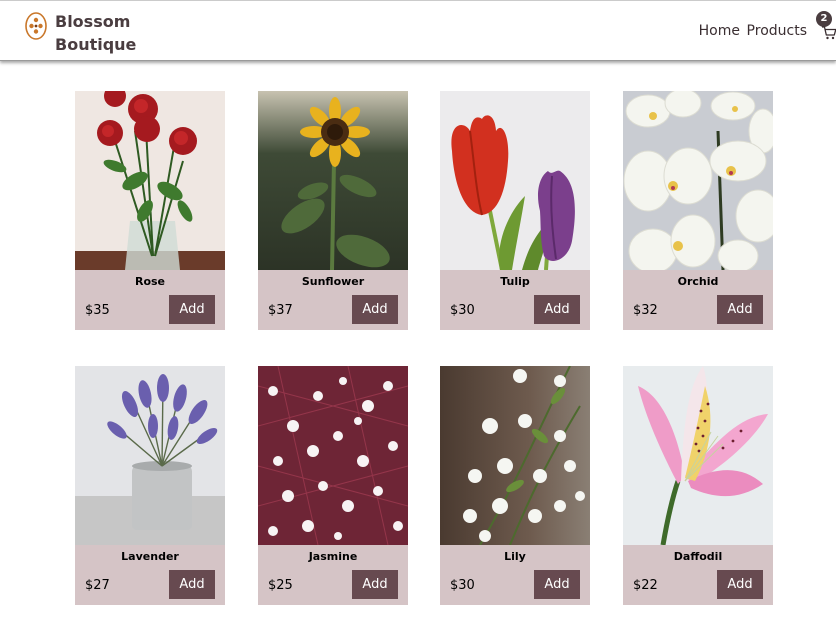 This screenshot has height=623, width=836. Describe the element at coordinates (515, 180) in the screenshot. I see `tulip-image` at that location.